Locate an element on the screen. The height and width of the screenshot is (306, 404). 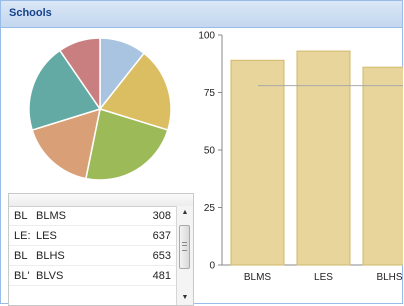
row-value-cell: 653 is located at coordinates (161, 256).